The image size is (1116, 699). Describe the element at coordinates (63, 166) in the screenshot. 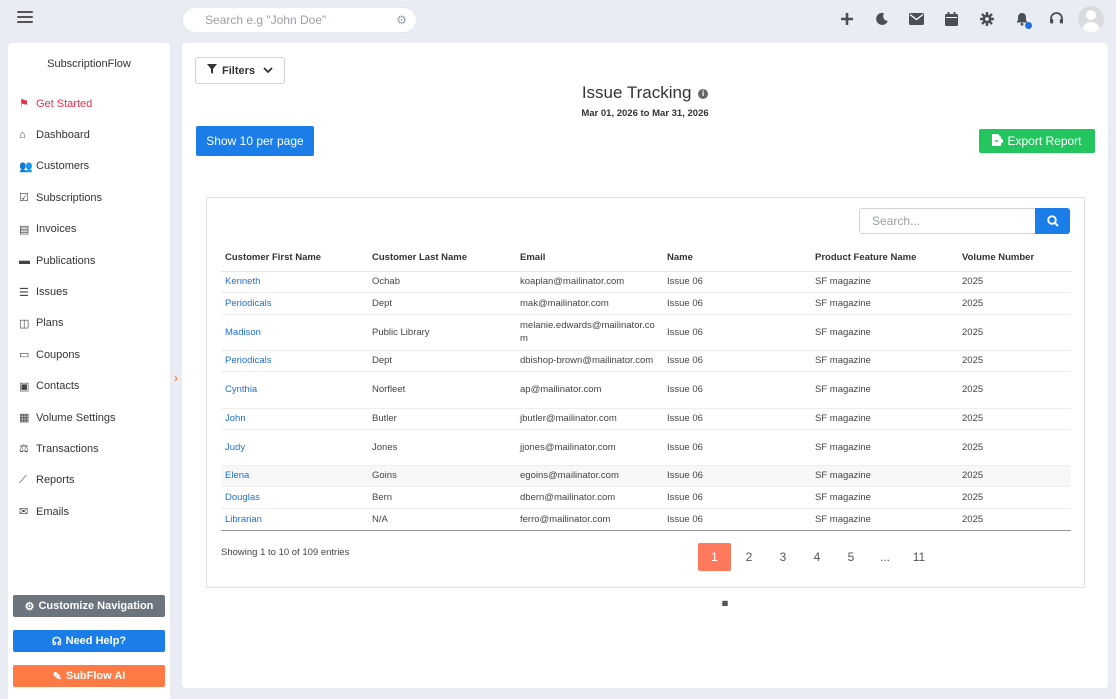

I see `sidebar-item-label: Customers` at that location.